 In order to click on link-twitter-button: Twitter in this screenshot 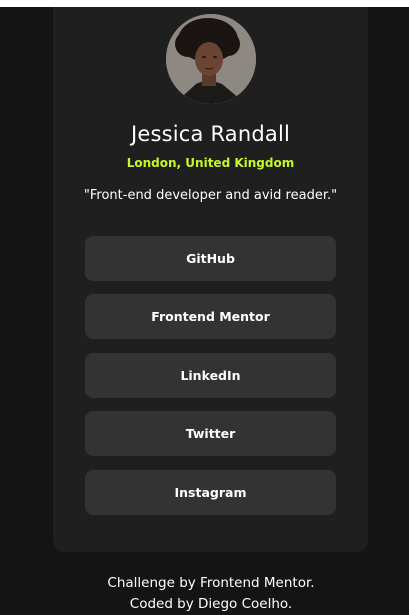, I will do `click(210, 433)`.